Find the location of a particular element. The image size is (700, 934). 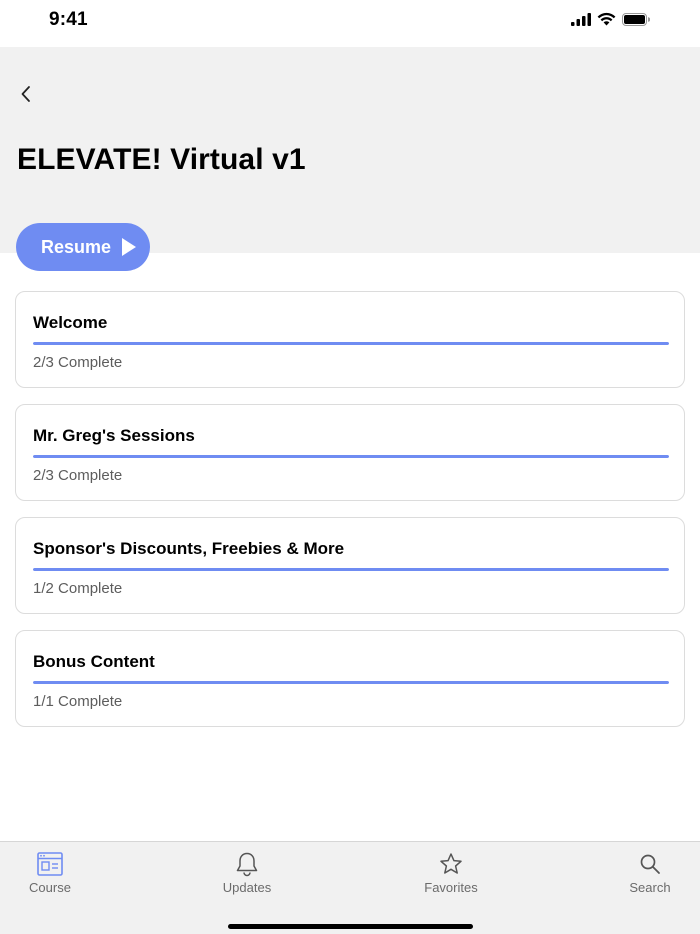

play-icon is located at coordinates (129, 247).